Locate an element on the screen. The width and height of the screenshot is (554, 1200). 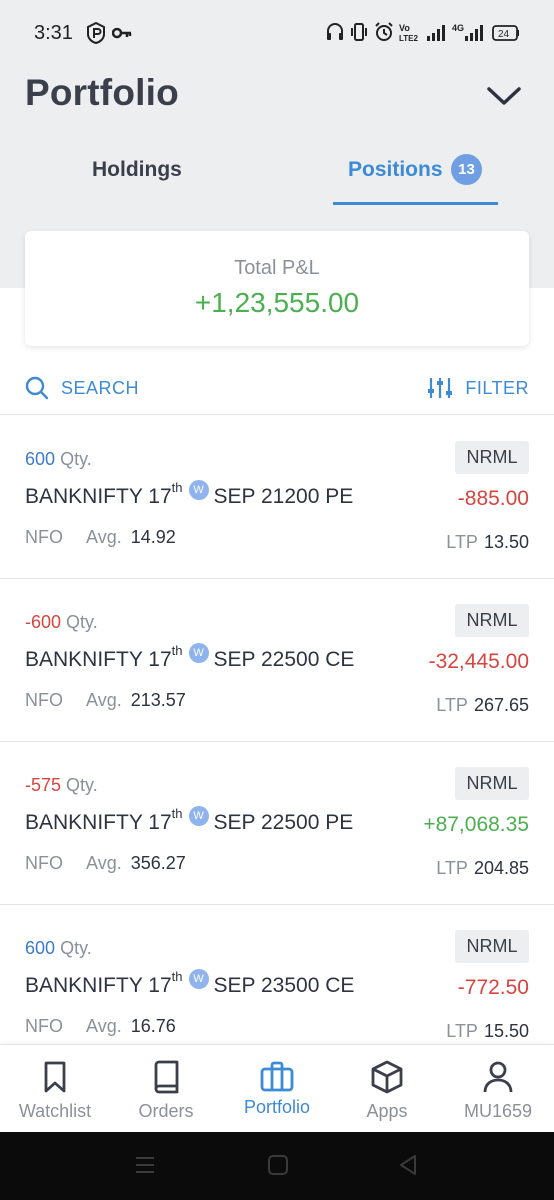
instrument-name: BANKNIFTY 17th W SEP 22500 CE is located at coordinates (190, 658).